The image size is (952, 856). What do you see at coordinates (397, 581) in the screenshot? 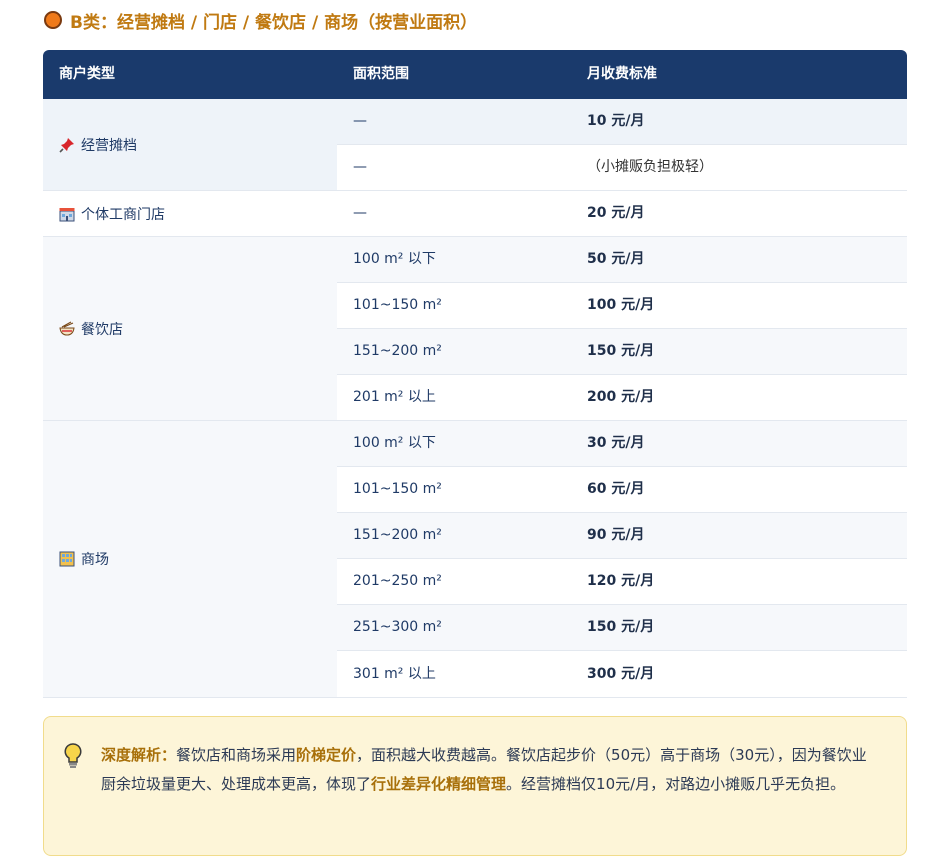
I see `area-cell: 201~250 m²` at bounding box center [397, 581].